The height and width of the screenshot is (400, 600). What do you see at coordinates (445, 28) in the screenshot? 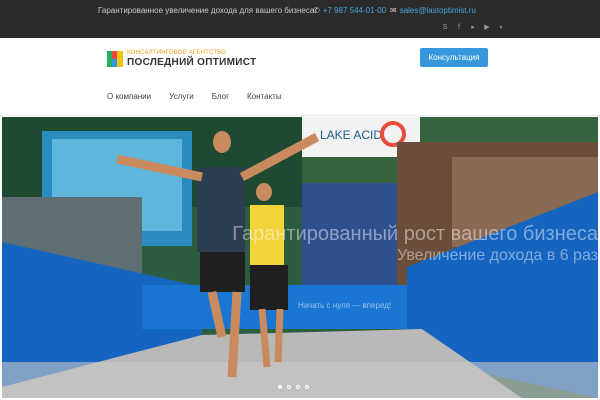
I see `skype-icon: S` at bounding box center [445, 28].